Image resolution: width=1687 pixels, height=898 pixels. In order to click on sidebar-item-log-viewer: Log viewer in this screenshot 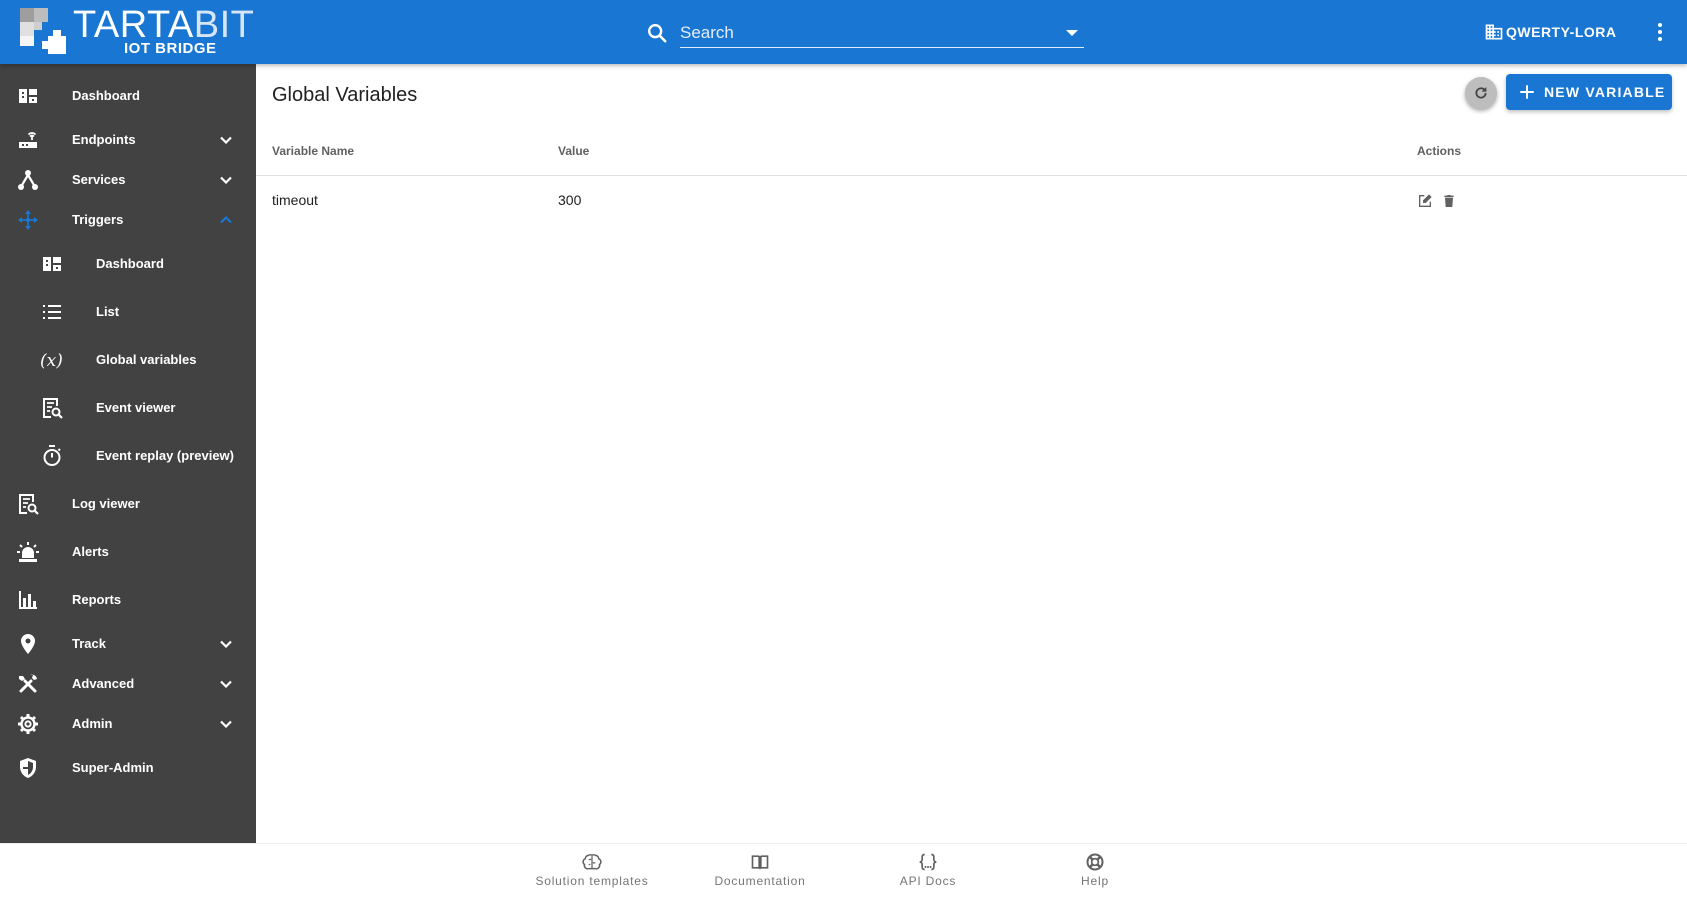, I will do `click(128, 504)`.